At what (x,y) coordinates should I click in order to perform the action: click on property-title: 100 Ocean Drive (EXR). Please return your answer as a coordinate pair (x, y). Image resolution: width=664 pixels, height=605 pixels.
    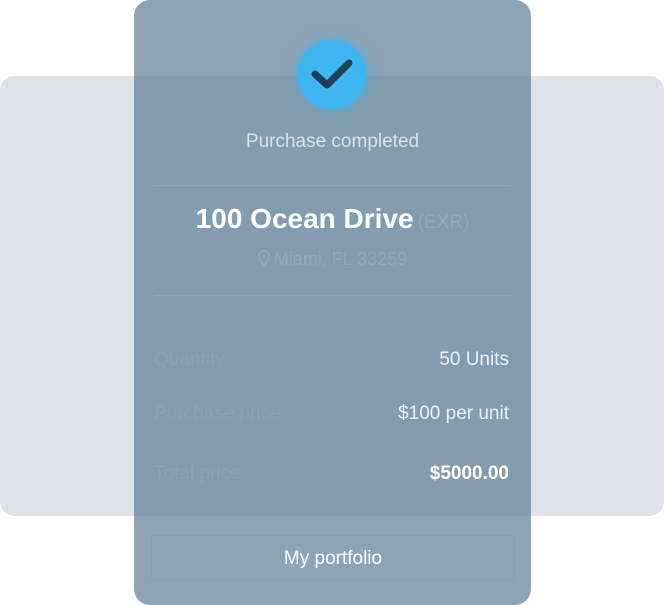
    Looking at the image, I should click on (332, 219).